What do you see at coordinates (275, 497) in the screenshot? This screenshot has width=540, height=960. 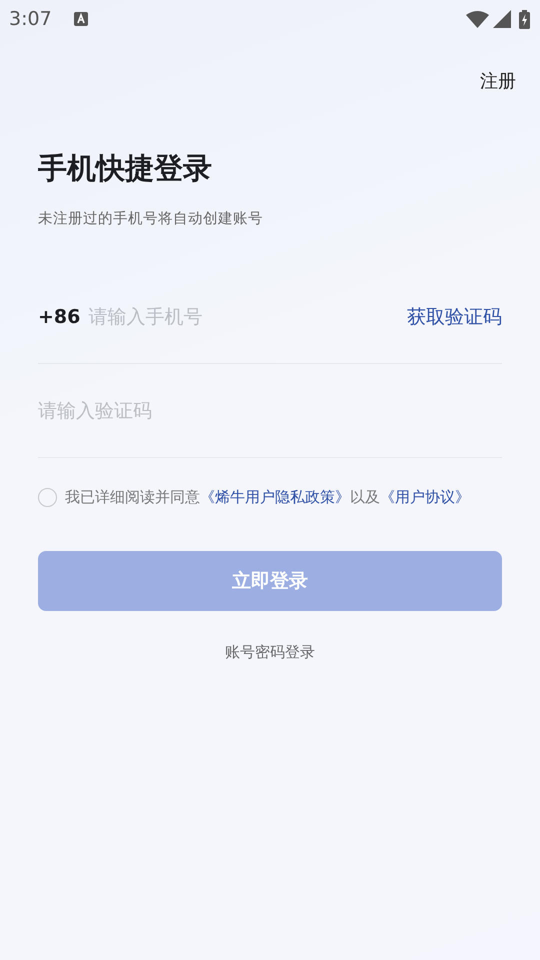 I see `agreement-link: 《烯牛用户隐私政策》` at bounding box center [275, 497].